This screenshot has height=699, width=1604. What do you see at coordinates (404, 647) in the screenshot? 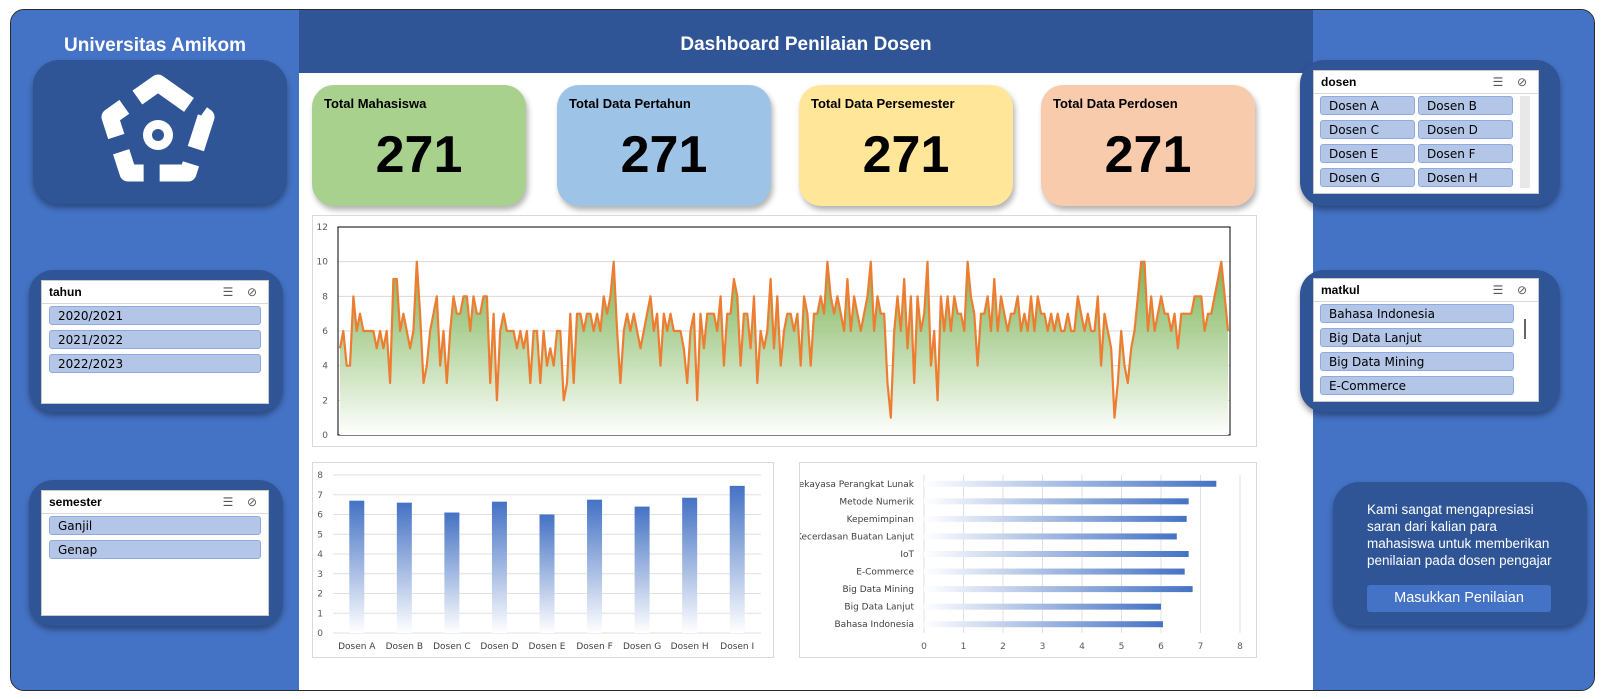
I see `x-tick-label: Dosen B` at bounding box center [404, 647].